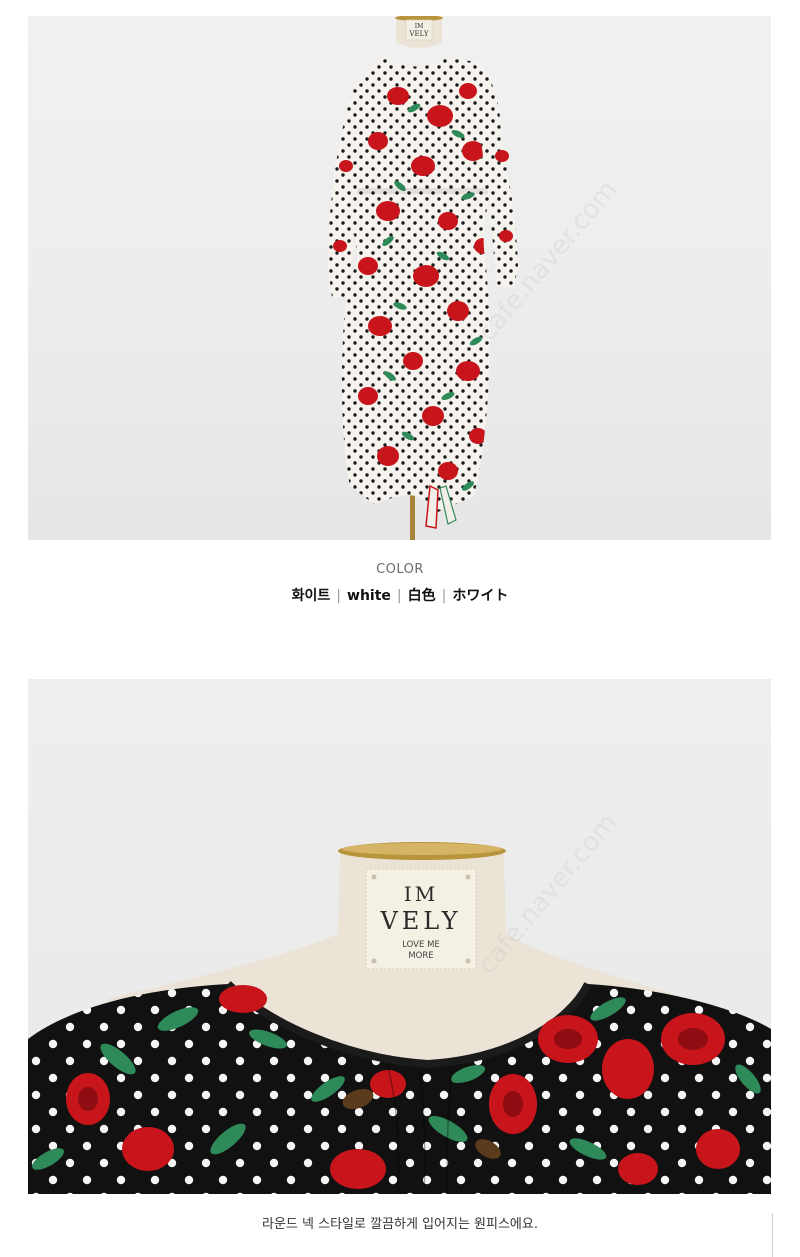  I want to click on color-name-japanese: ホワイト, so click(480, 596).